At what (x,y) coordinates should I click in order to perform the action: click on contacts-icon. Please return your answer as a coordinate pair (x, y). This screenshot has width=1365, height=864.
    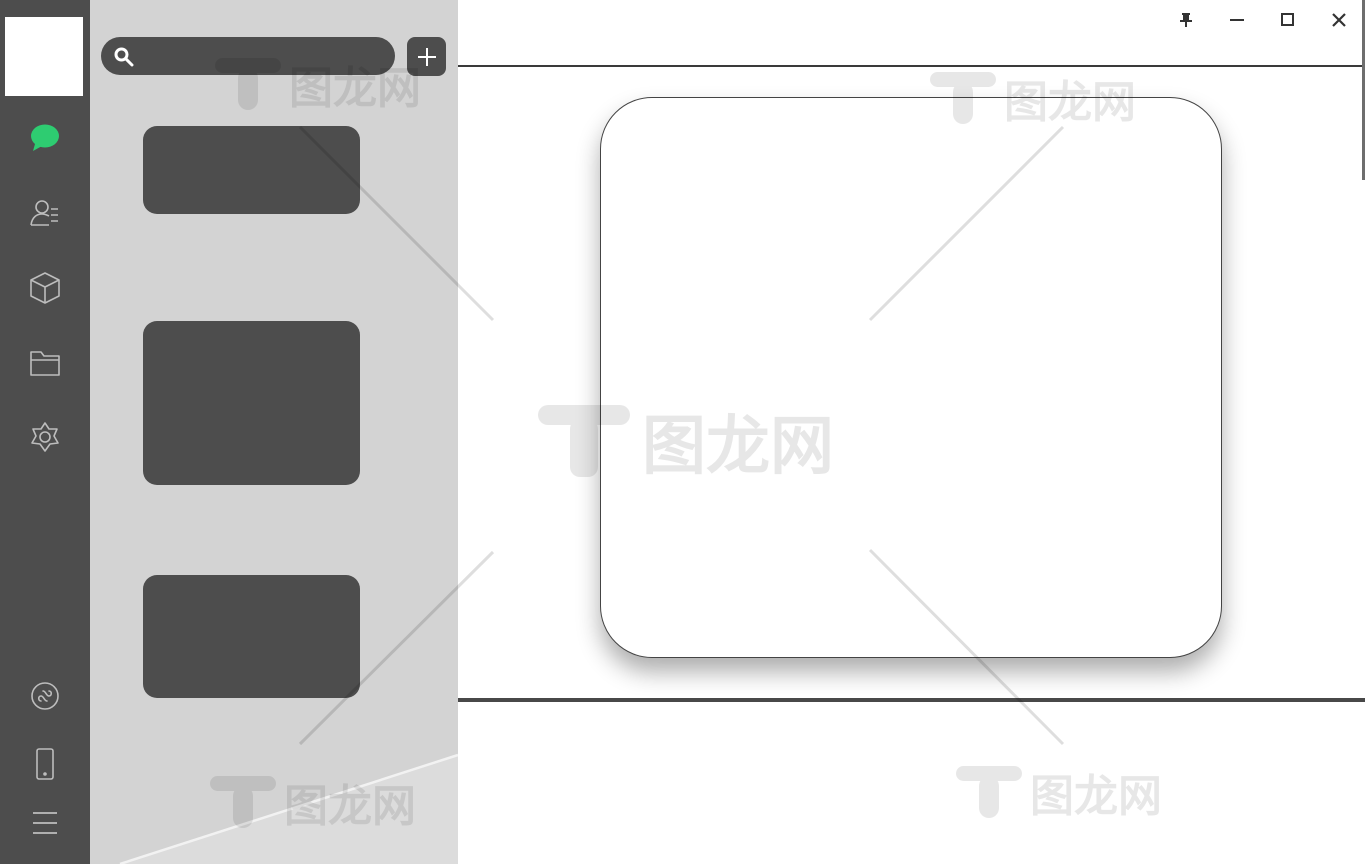
    Looking at the image, I should click on (44, 213).